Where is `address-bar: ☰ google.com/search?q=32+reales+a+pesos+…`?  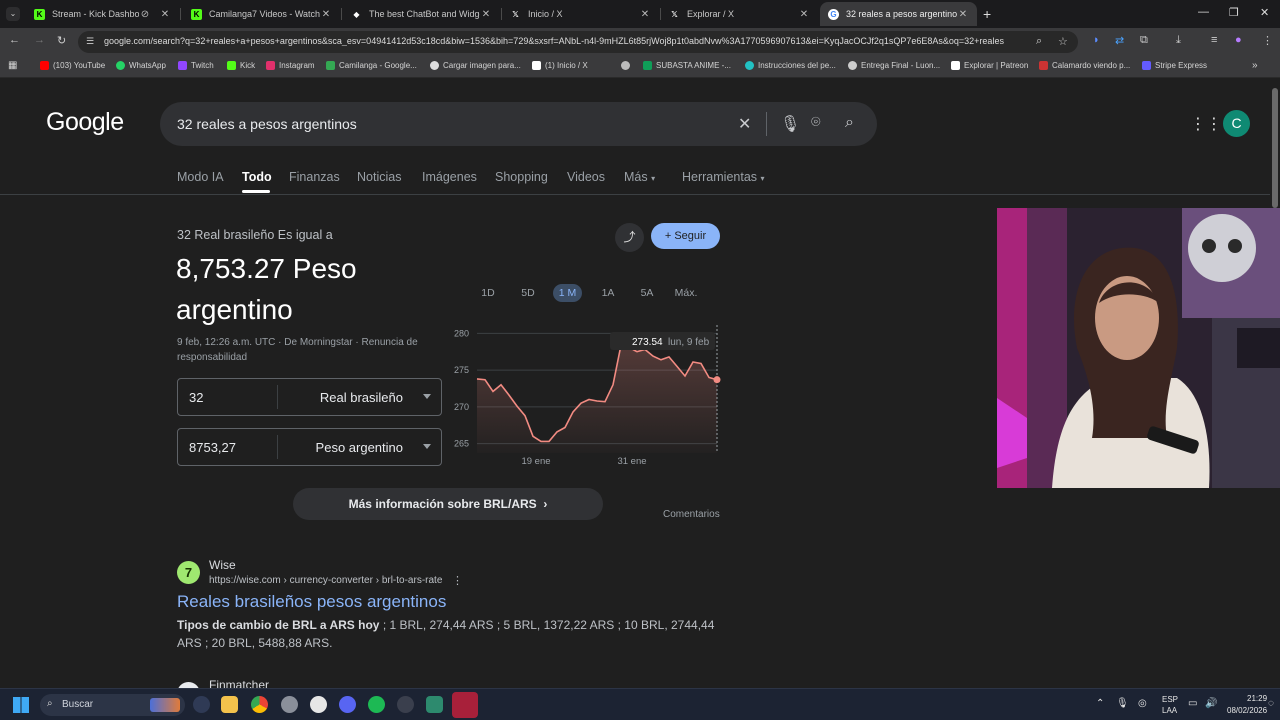 address-bar: ☰ google.com/search?q=32+reales+a+pesos+… is located at coordinates (578, 42).